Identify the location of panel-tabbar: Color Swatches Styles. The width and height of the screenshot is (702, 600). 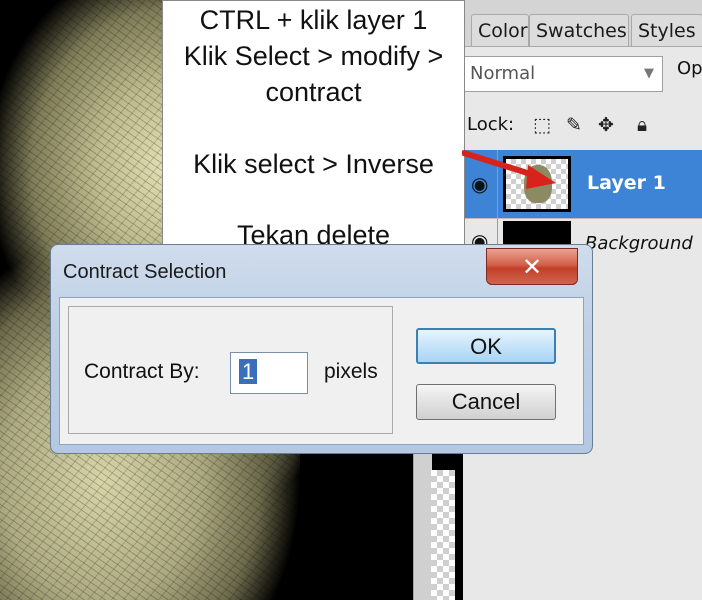
(582, 23).